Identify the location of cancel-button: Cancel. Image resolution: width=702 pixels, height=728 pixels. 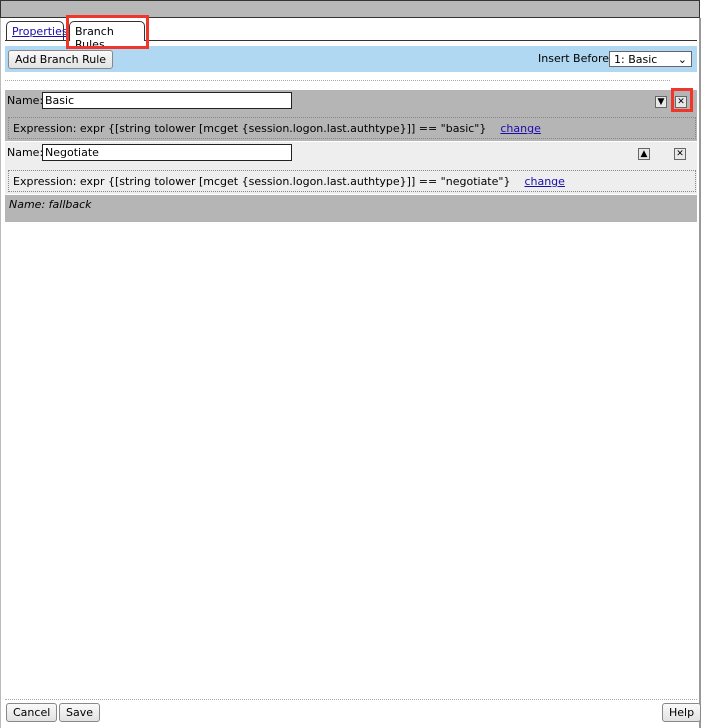
(32, 712).